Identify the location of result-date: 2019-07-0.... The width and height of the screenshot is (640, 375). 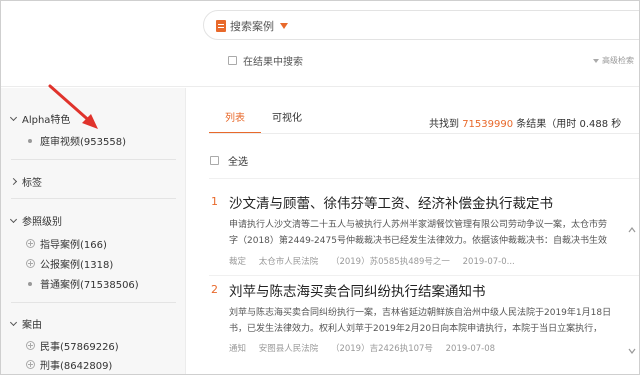
(488, 262).